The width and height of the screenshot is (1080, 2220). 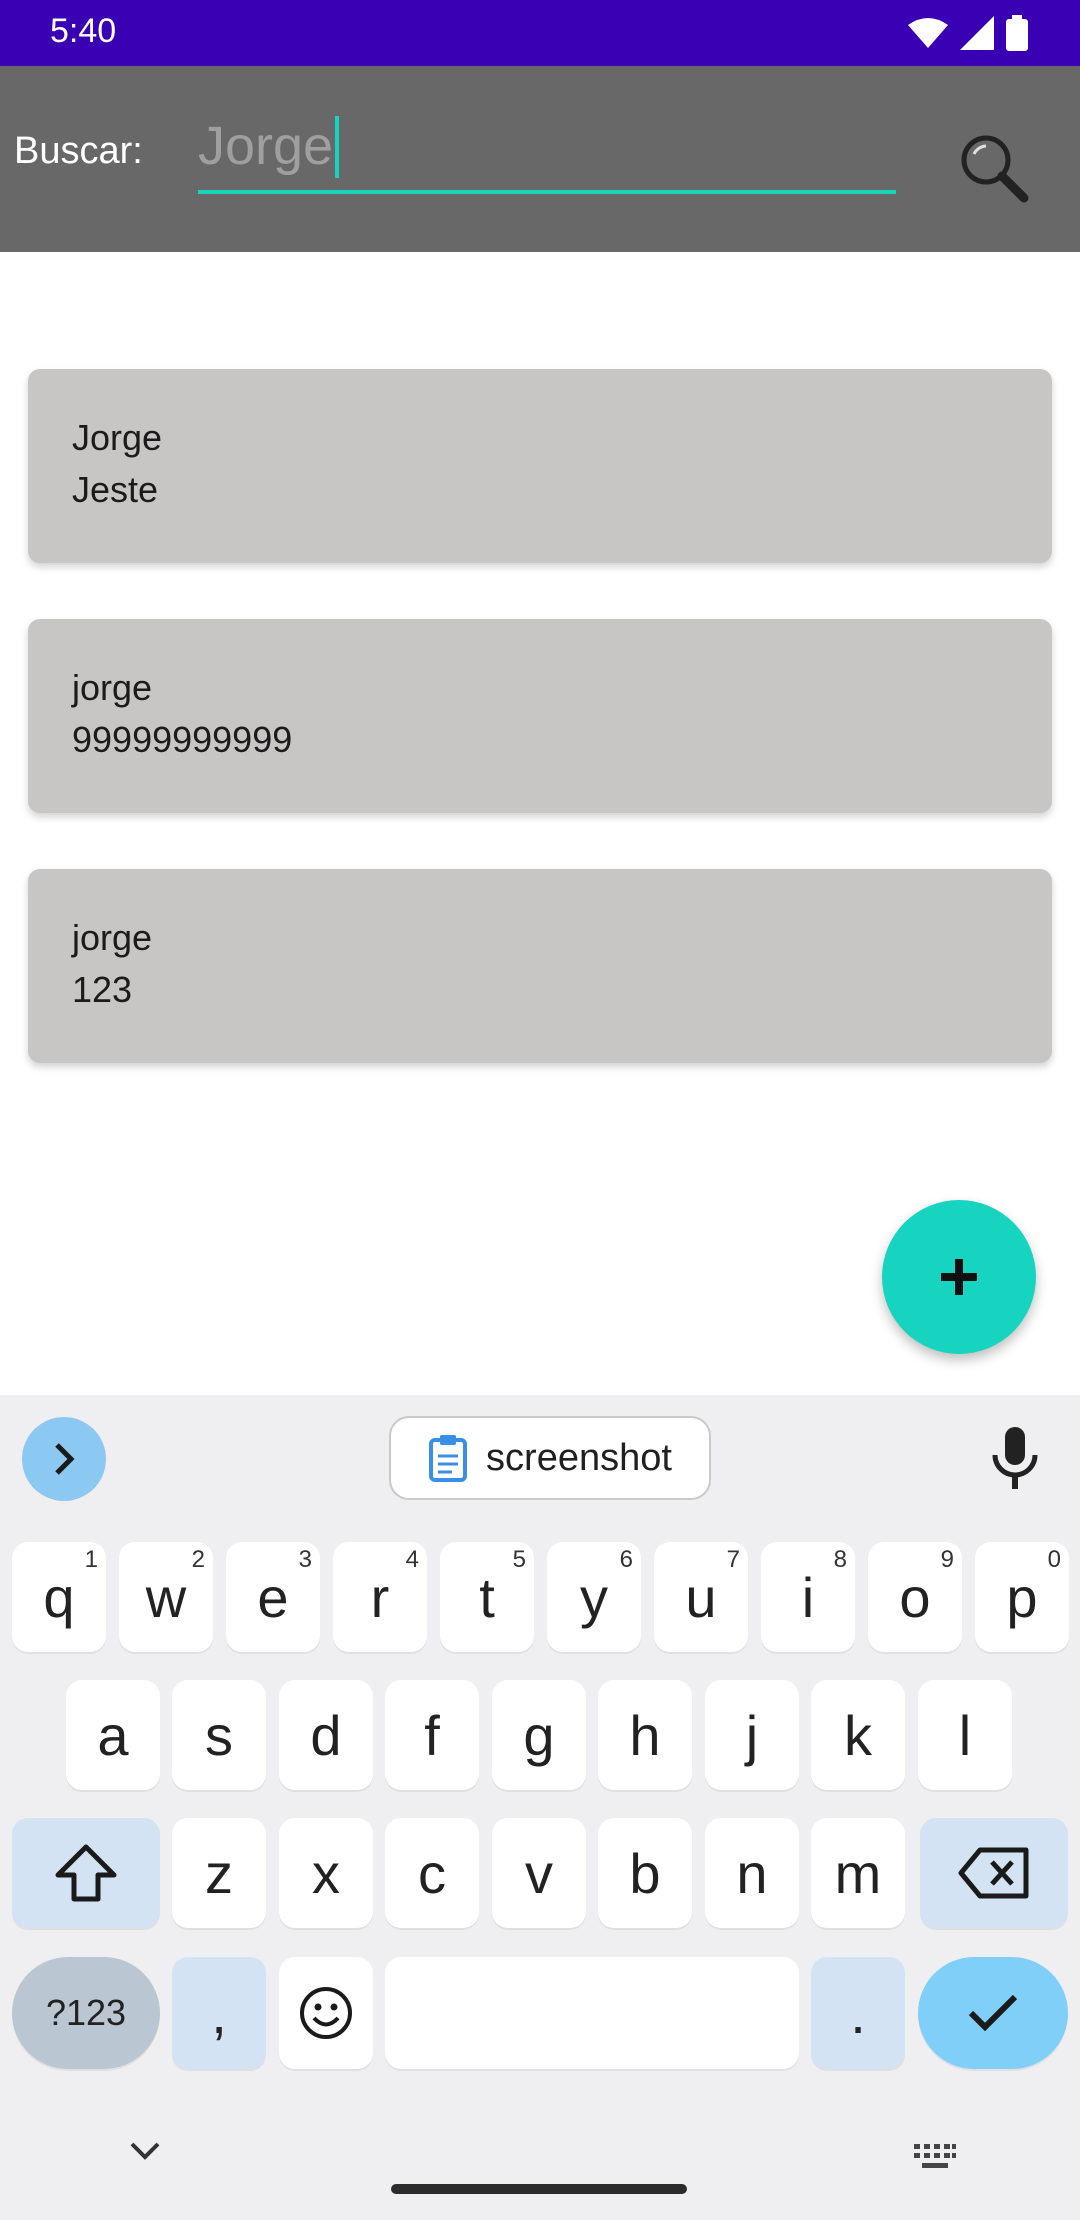 What do you see at coordinates (64, 1459) in the screenshot?
I see `keyboard-menu-button` at bounding box center [64, 1459].